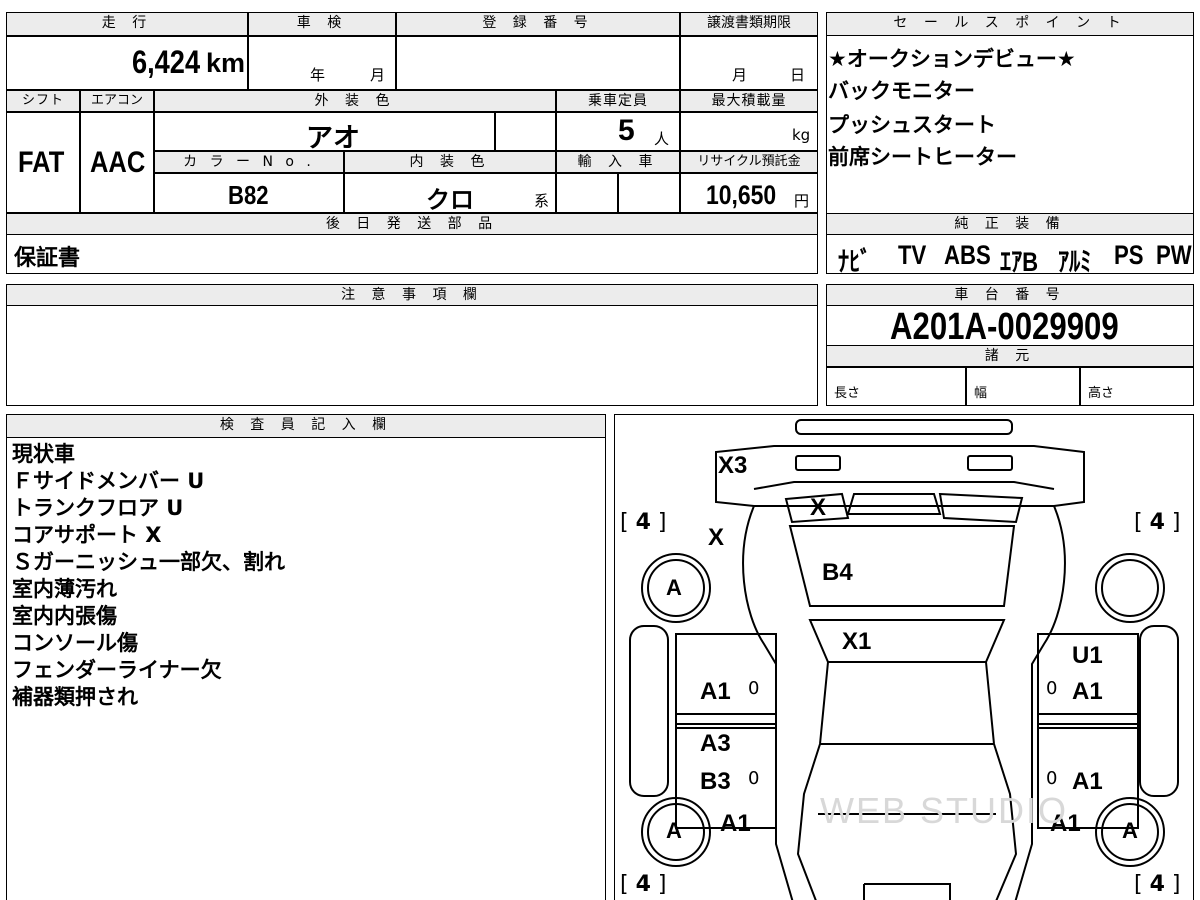 The width and height of the screenshot is (1200, 900). I want to click on wheel-mark-front-right: A, so click(1130, 830).